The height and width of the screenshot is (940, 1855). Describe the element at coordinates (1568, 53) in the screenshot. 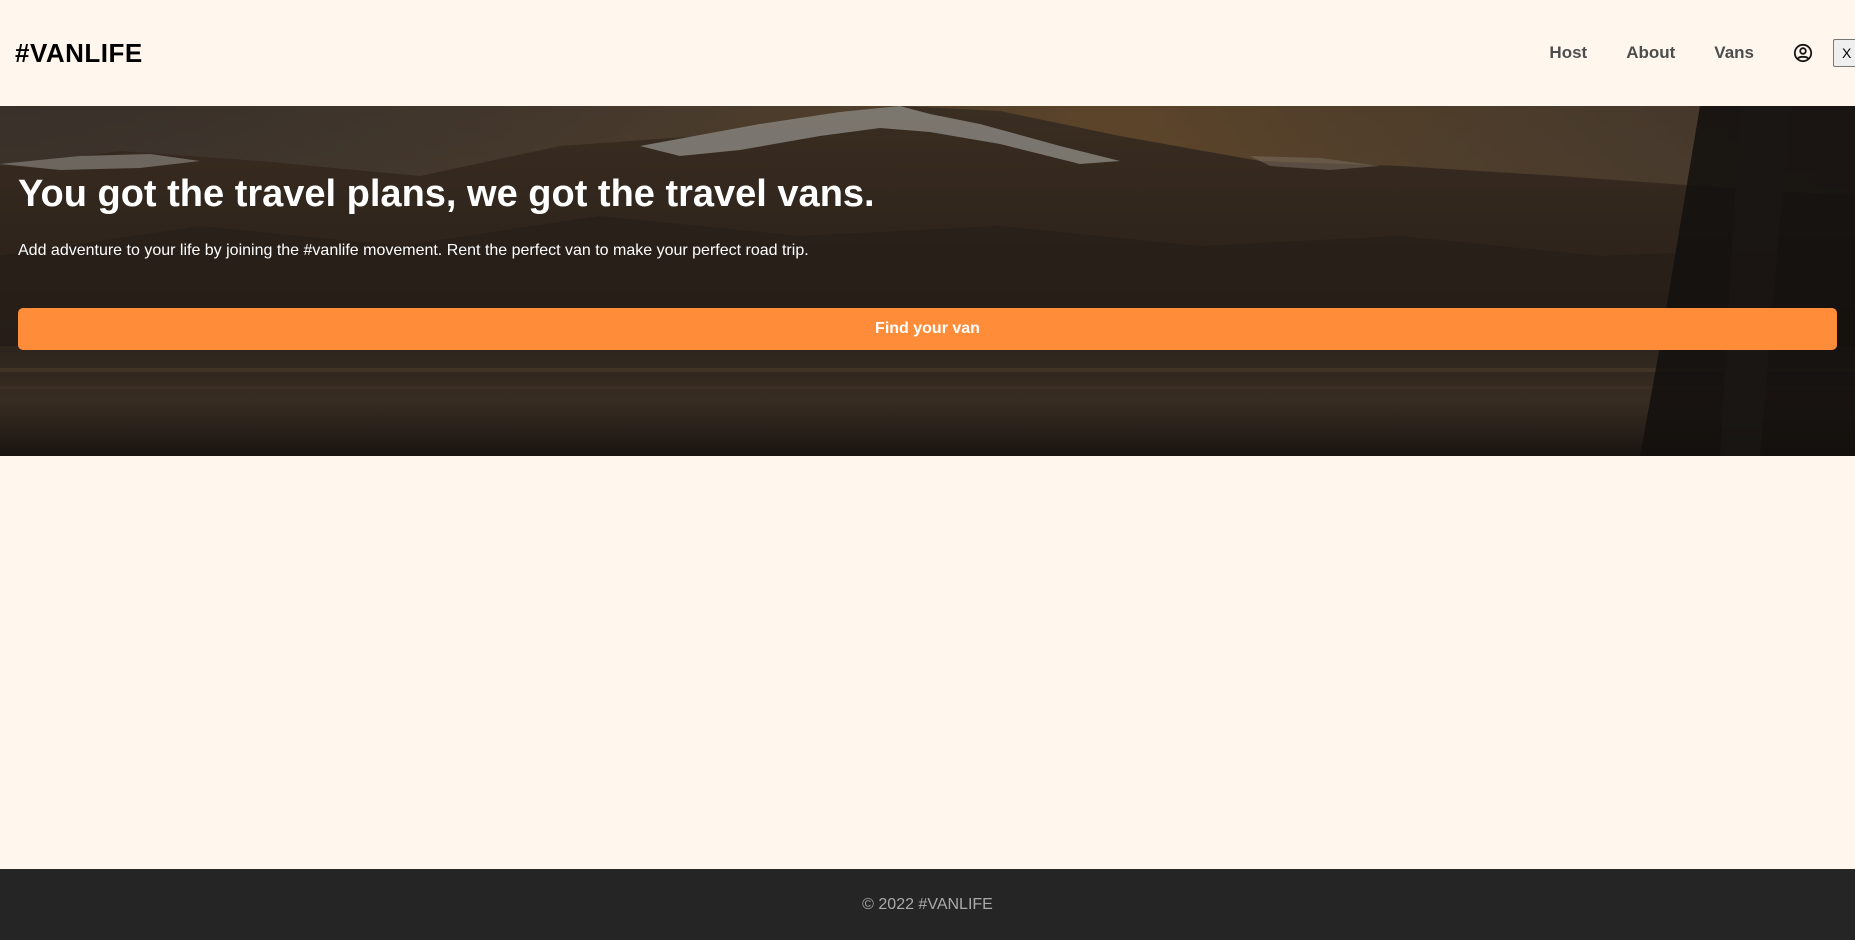

I see `nav-link-host: Host` at that location.